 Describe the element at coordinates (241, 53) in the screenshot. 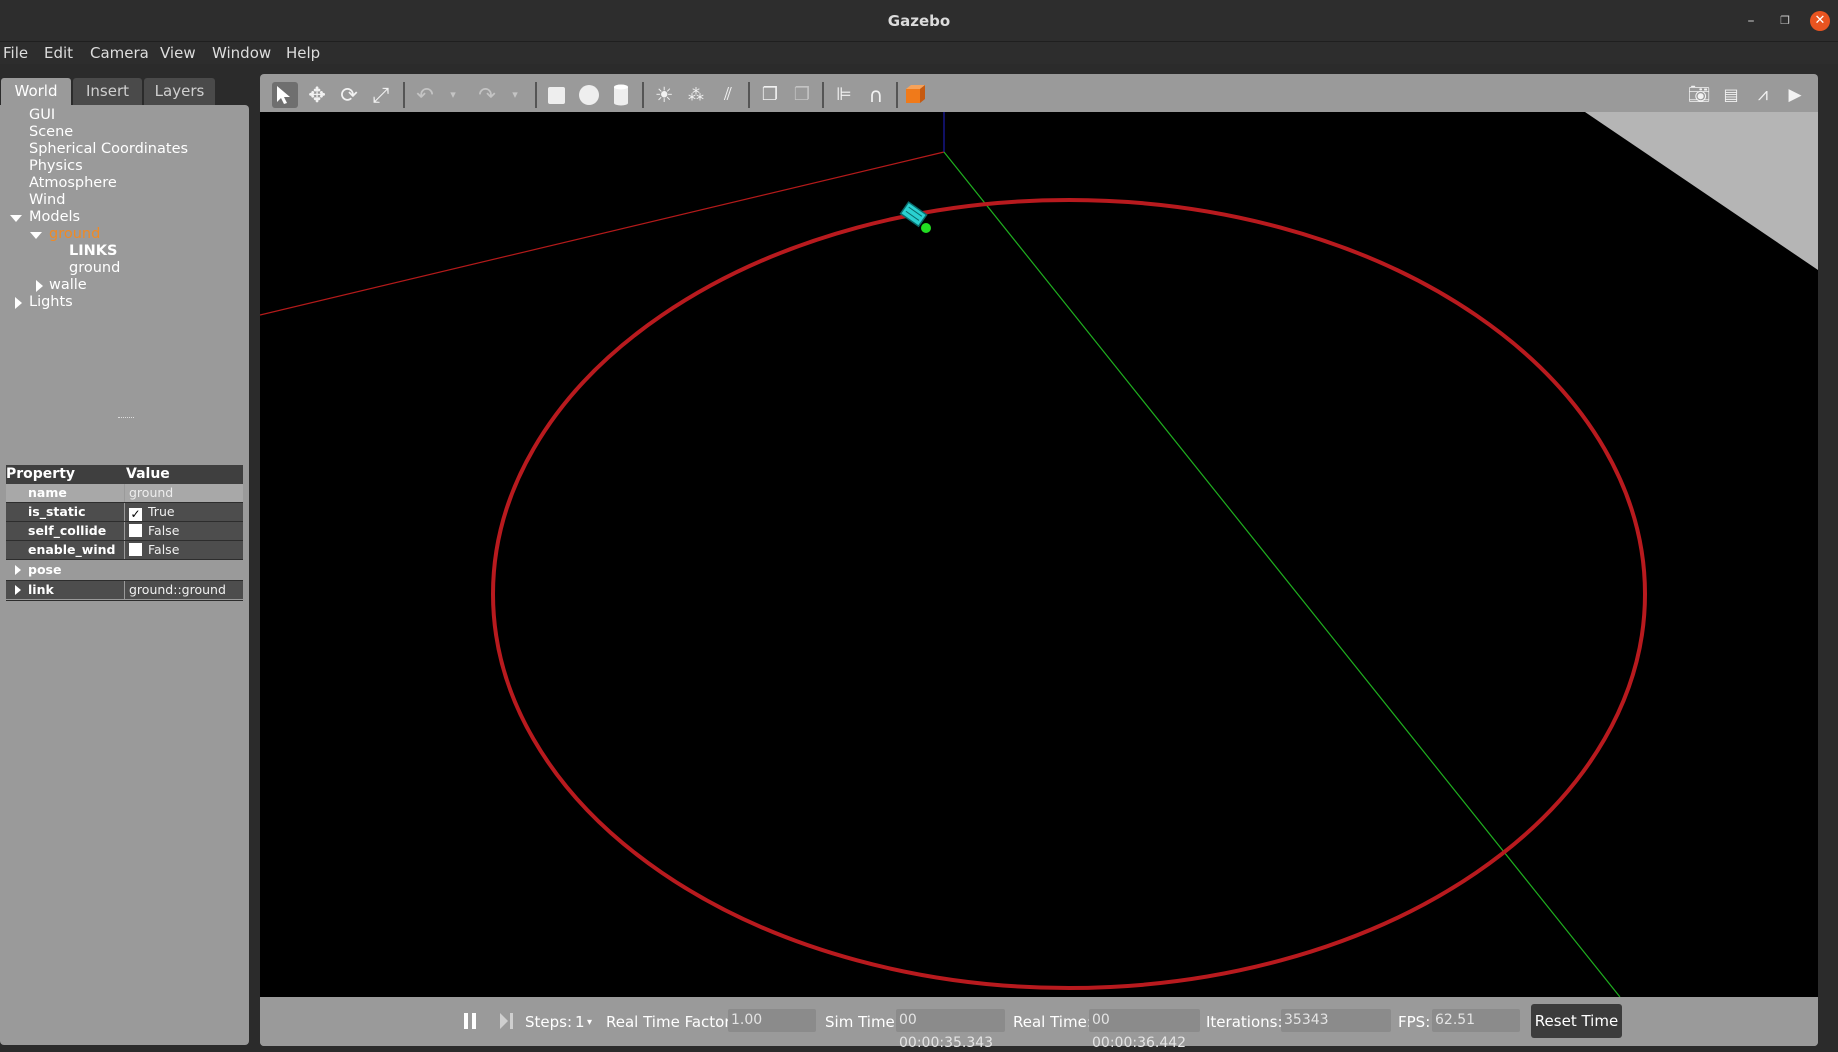

I see `menu-window: Window` at that location.